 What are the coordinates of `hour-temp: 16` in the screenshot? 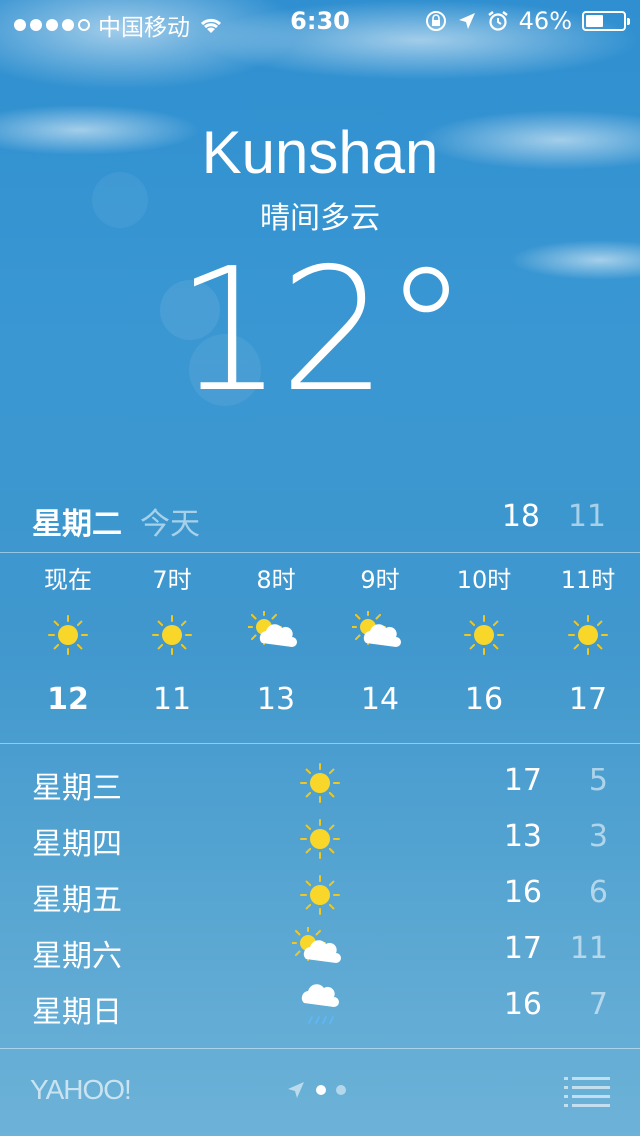 It's located at (484, 699).